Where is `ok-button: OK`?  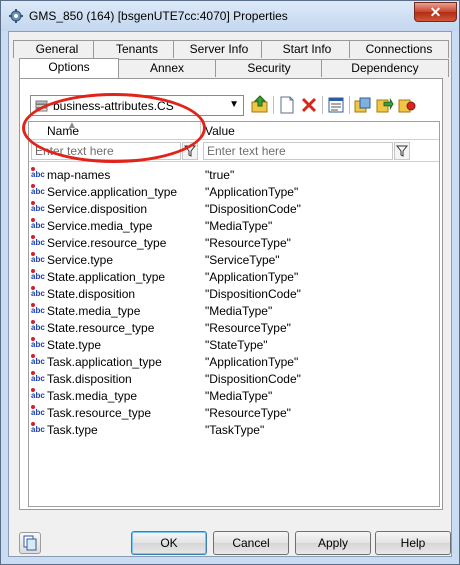
ok-button: OK is located at coordinates (169, 543).